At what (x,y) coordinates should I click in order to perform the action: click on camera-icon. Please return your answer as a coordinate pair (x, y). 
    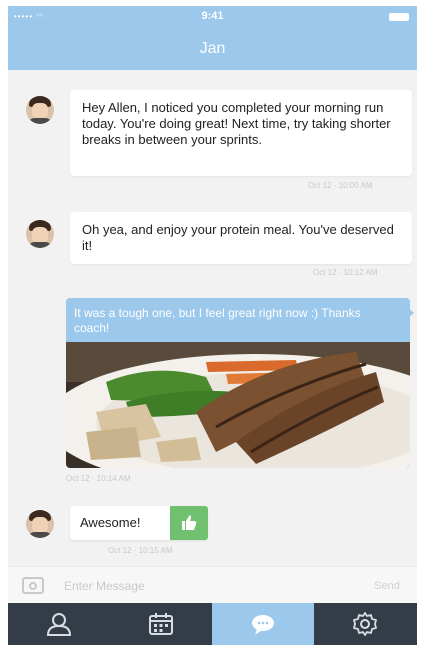
    Looking at the image, I should click on (33, 585).